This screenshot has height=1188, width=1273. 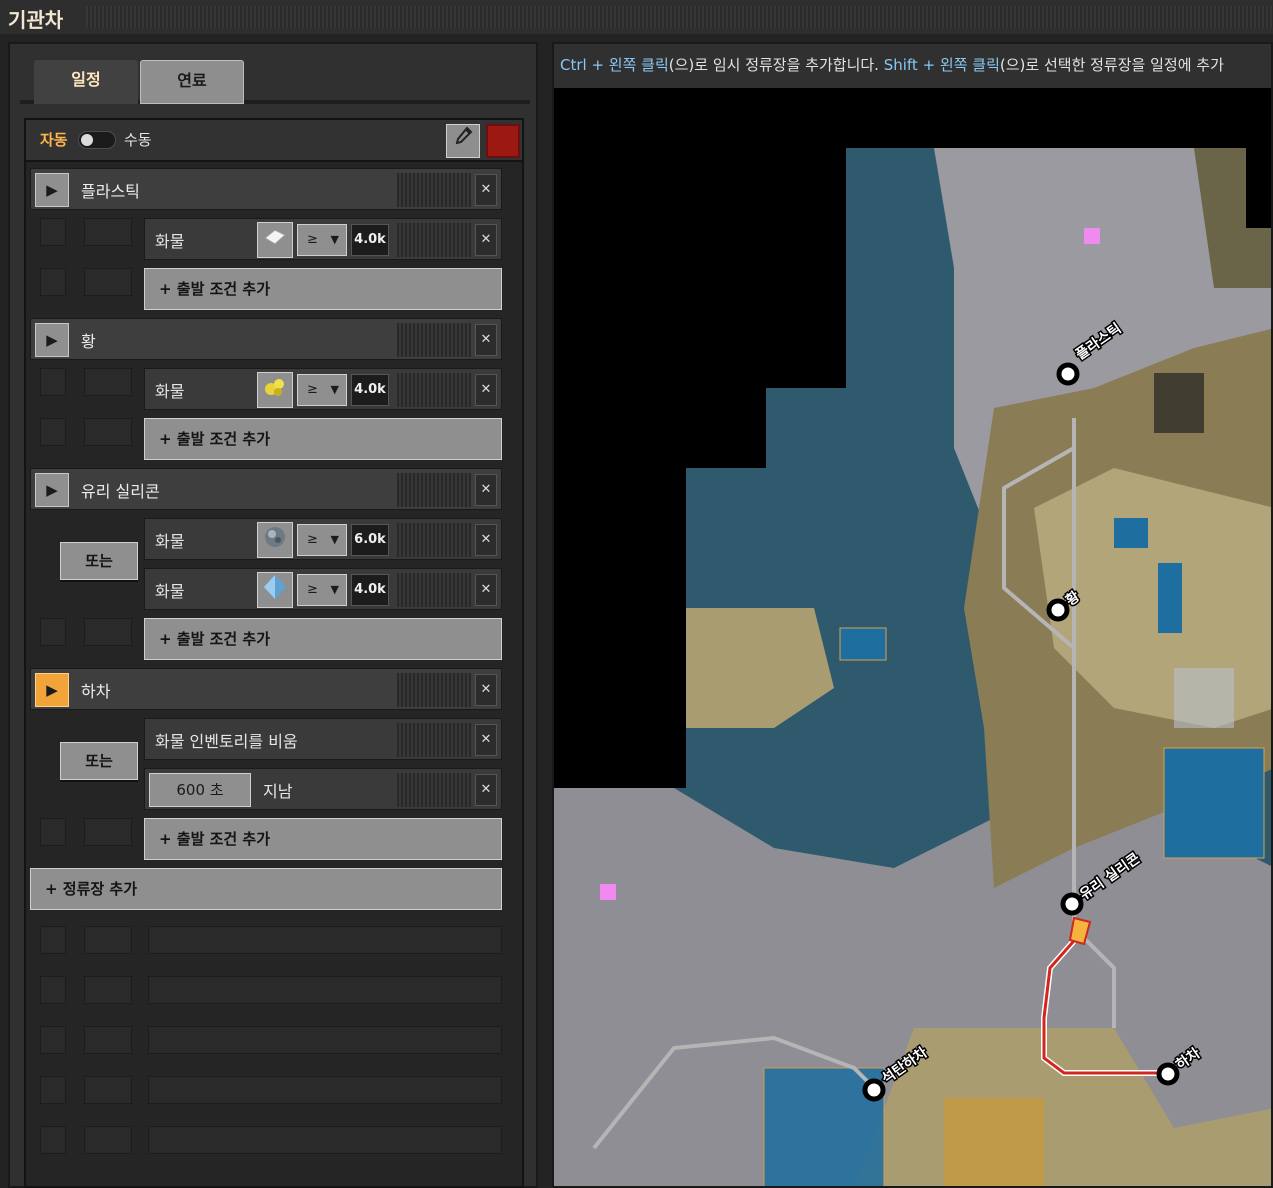 What do you see at coordinates (266, 689) in the screenshot?
I see `station-row-unload: ▶ 하차 ✕` at bounding box center [266, 689].